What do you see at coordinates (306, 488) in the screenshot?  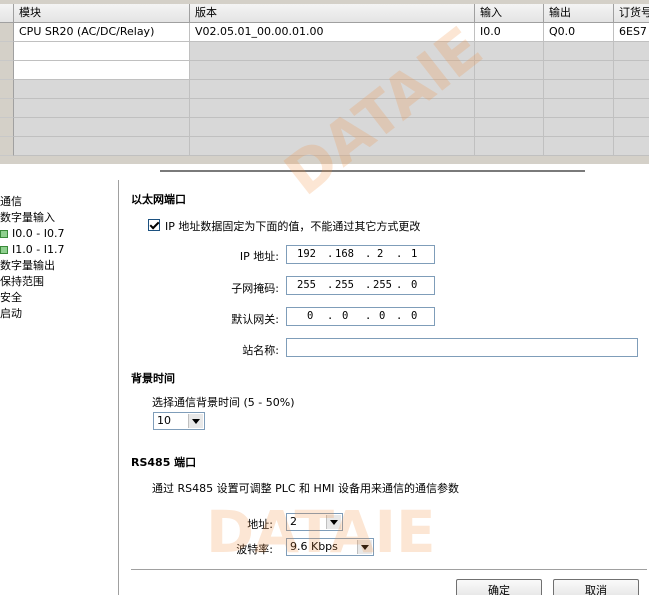 I see `rs485-description: 通过 RS485 设置可调整 PLC 和 HMI 设备用来通信的通信参数` at bounding box center [306, 488].